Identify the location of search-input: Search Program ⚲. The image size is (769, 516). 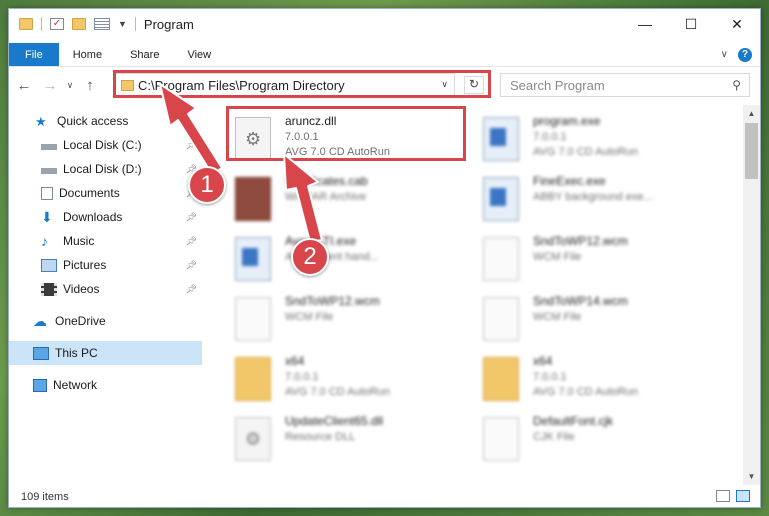
(625, 85).